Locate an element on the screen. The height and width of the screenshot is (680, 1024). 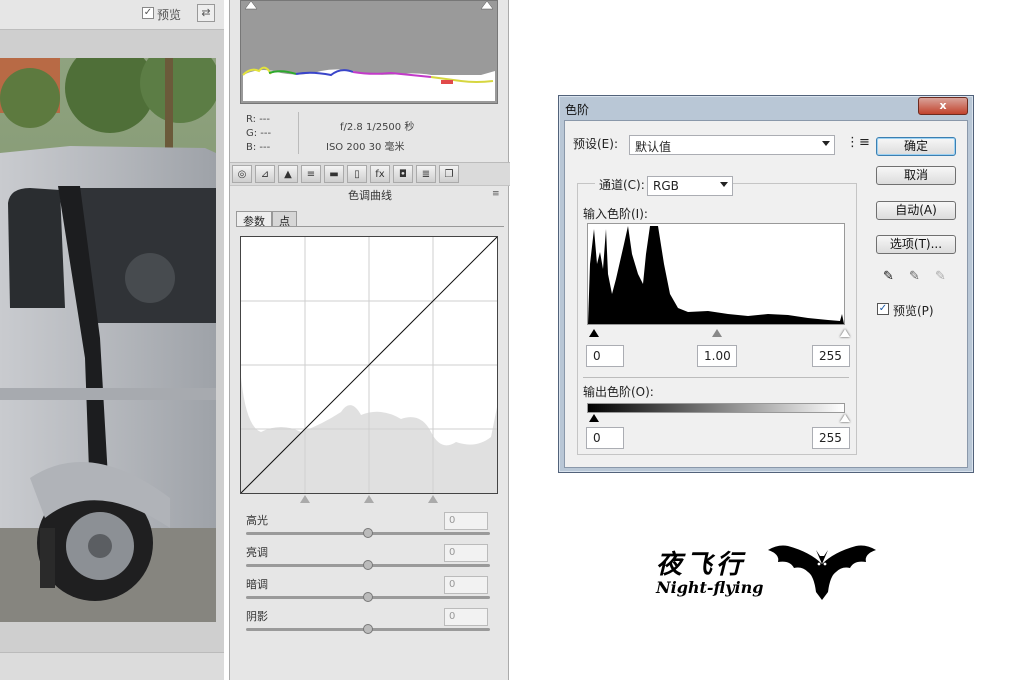
channel-label: 通道(C): is located at coordinates (622, 184).